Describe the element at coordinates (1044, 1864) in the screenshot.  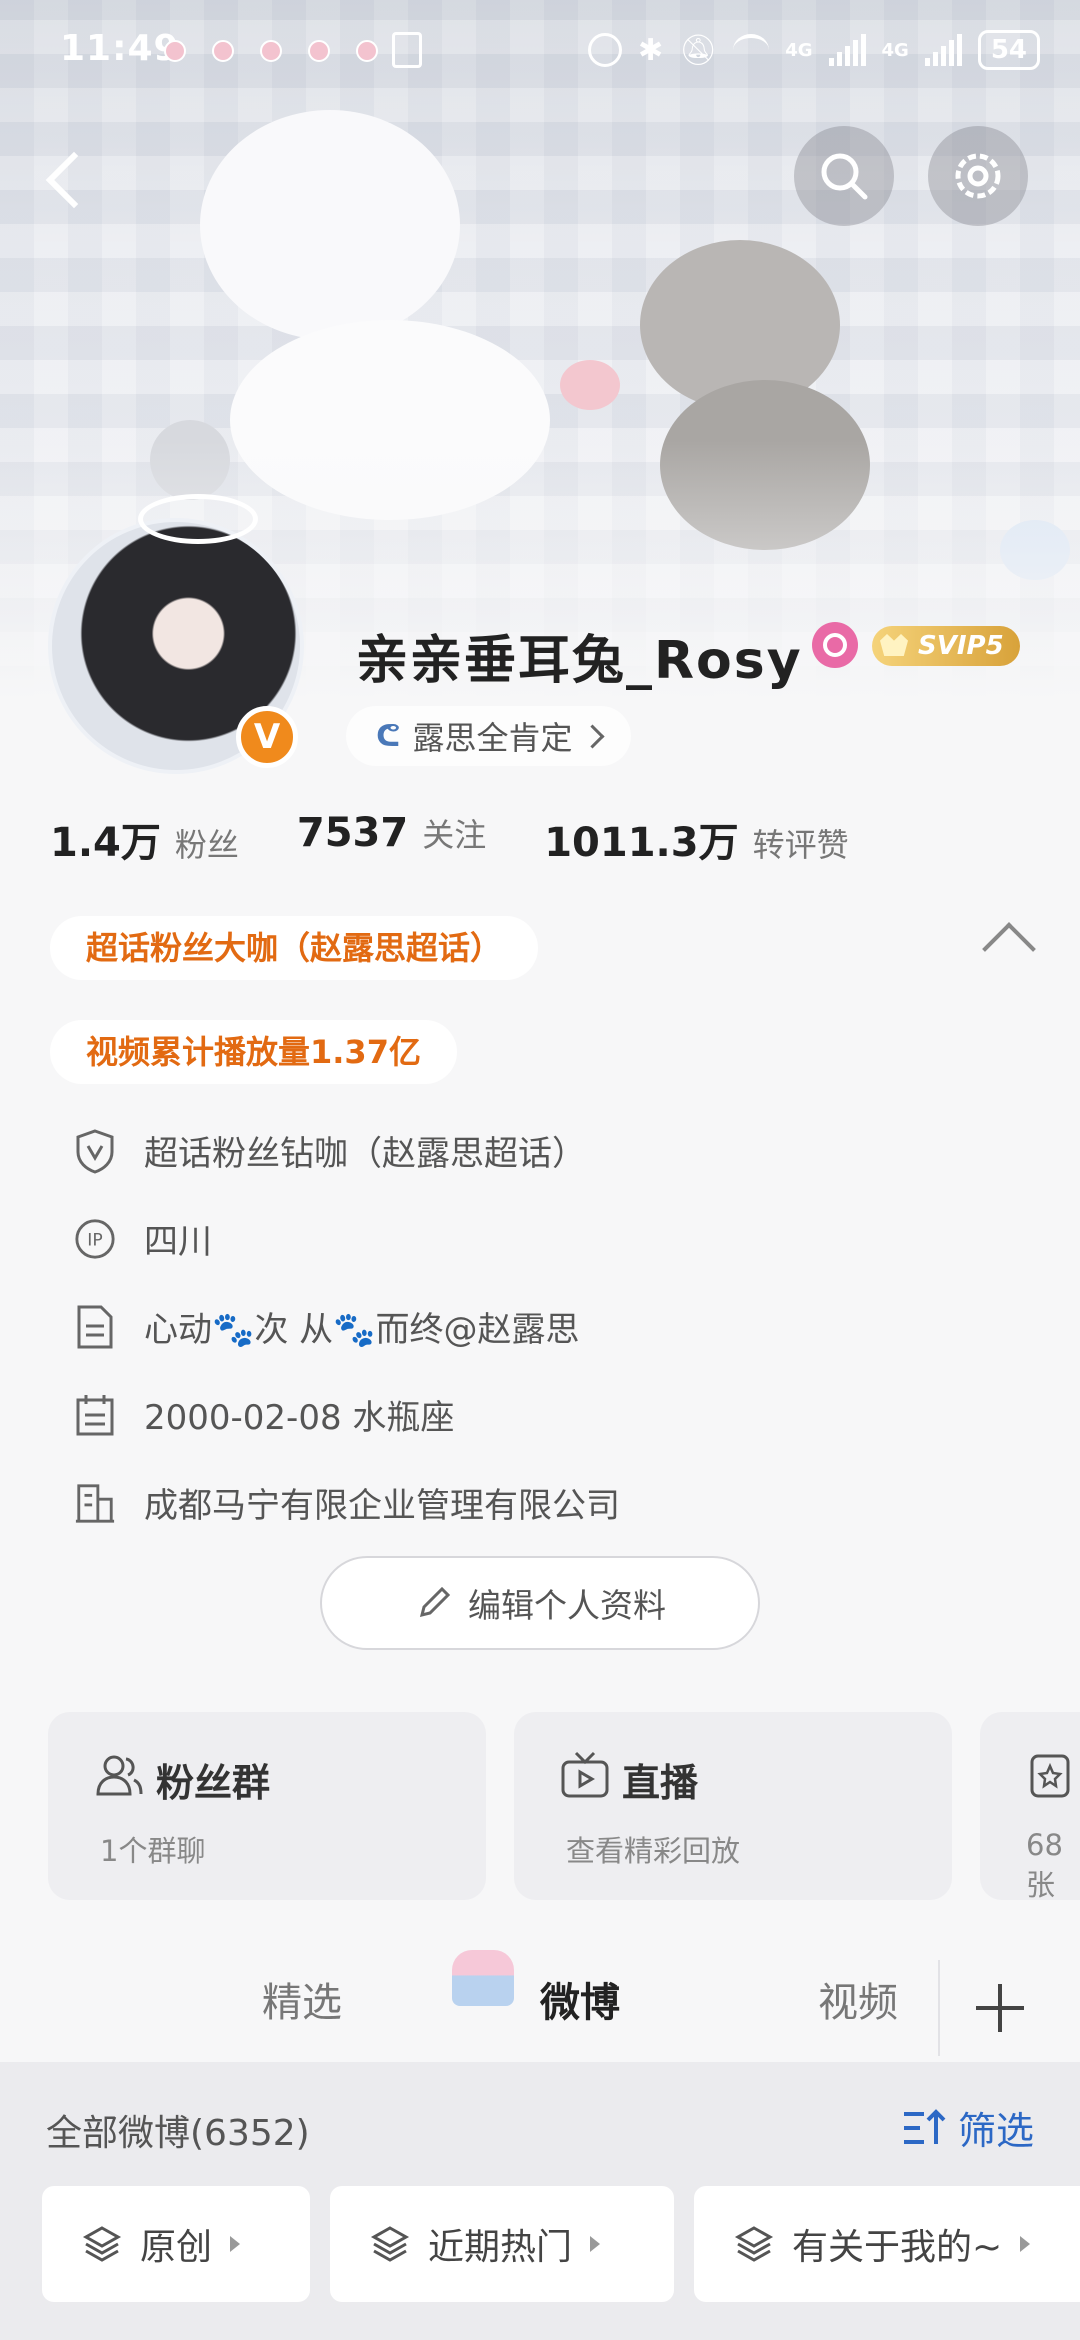
I see `card-subtitle: 68张` at that location.